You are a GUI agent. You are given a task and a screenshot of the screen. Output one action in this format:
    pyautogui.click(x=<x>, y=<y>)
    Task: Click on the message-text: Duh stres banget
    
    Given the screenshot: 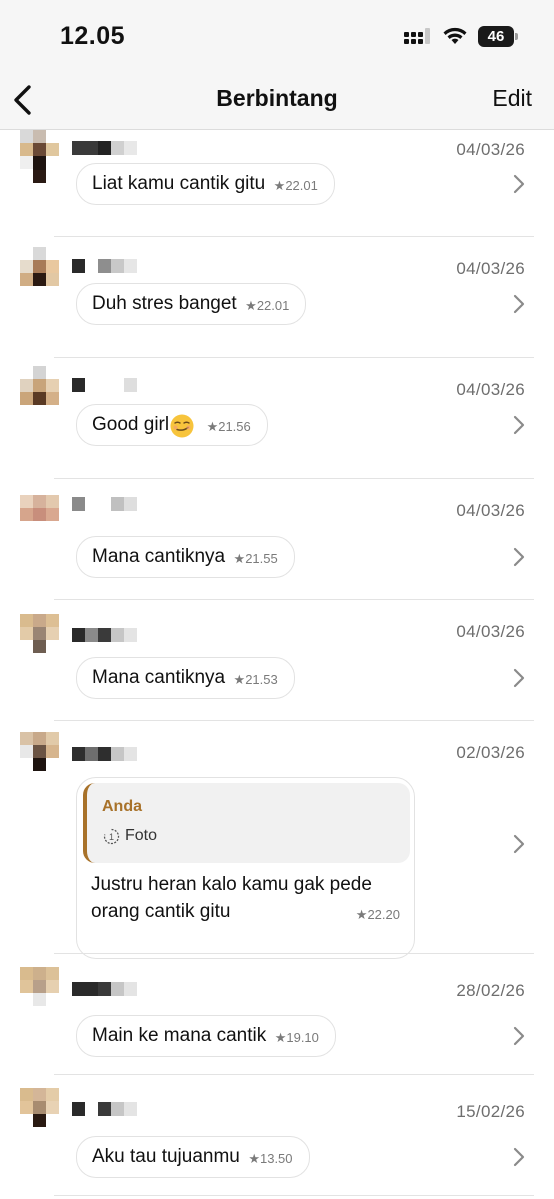 What is the action you would take?
    pyautogui.click(x=164, y=303)
    